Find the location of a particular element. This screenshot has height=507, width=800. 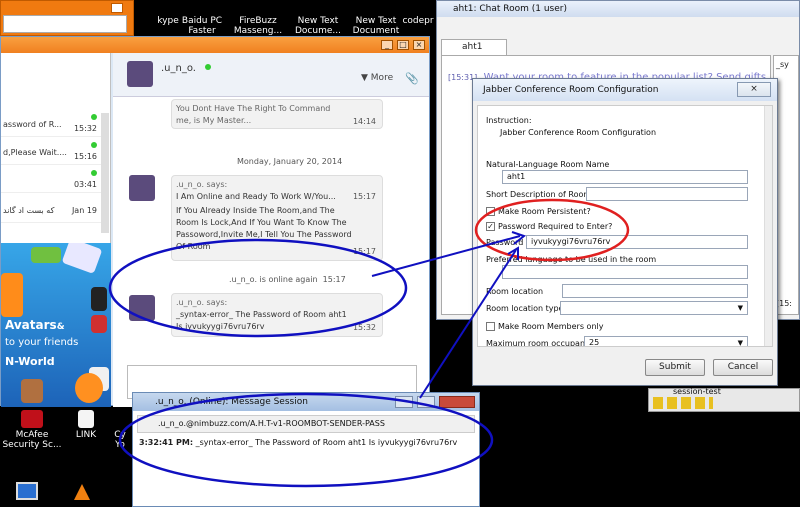

close-icon is located at coordinates (117, 8).